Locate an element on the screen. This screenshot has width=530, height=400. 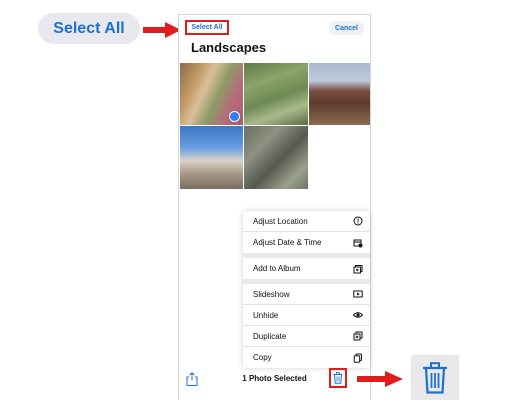
trash-icon is located at coordinates (338, 378).